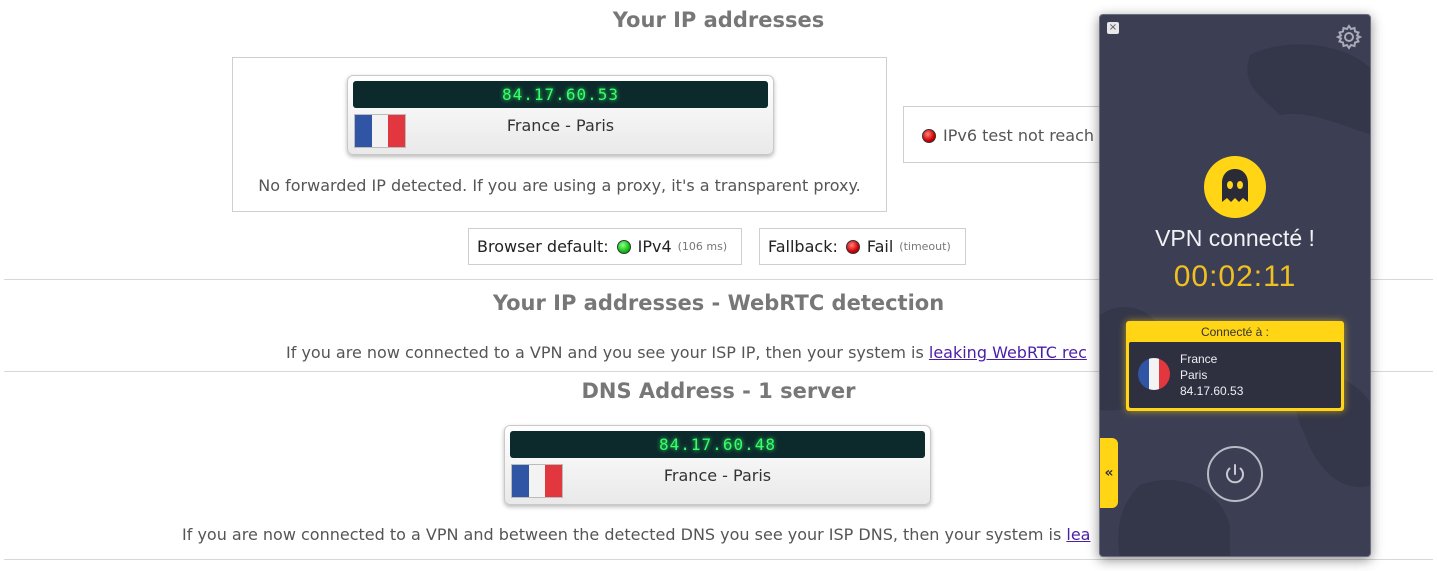  I want to click on ghost-logo-icon, so click(1235, 187).